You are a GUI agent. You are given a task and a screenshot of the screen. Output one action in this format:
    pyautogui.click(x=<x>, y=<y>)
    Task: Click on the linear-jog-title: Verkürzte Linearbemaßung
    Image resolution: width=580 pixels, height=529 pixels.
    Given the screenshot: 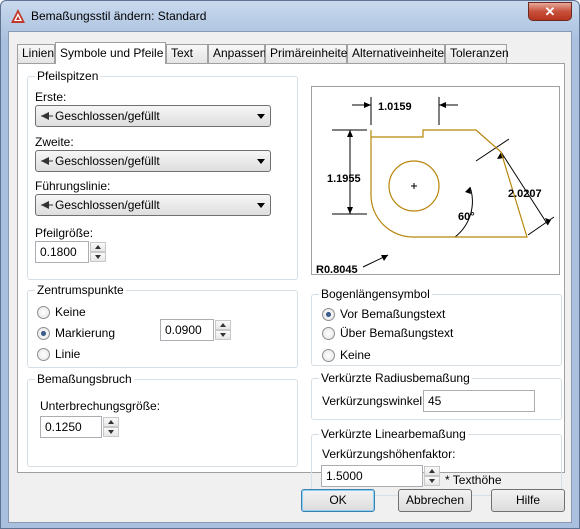 What is the action you would take?
    pyautogui.click(x=393, y=434)
    